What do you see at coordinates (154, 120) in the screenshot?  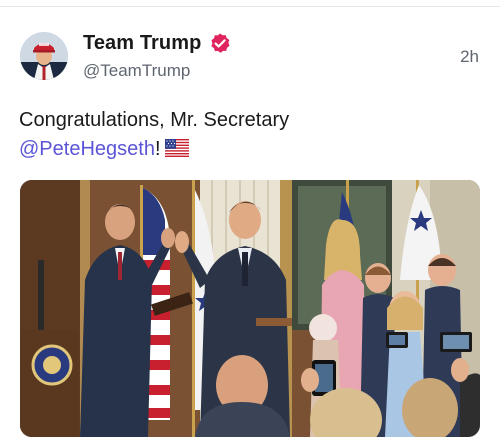 I see `post-text-line1: Congratulations, Mr. Secretary` at bounding box center [154, 120].